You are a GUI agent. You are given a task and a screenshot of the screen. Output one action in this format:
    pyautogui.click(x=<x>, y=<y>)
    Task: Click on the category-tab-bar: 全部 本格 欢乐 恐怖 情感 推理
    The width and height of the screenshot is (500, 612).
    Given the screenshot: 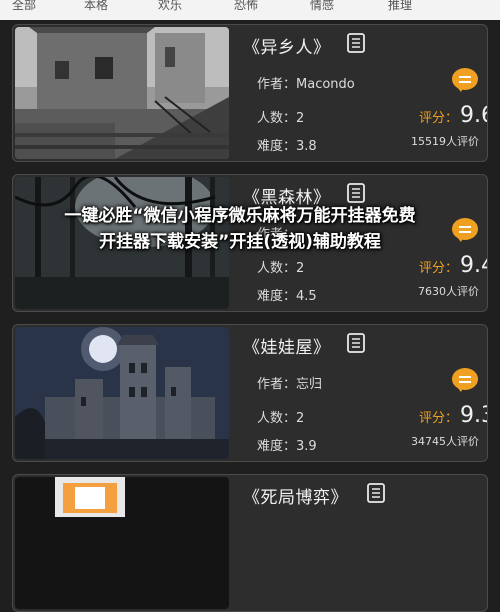 What is the action you would take?
    pyautogui.click(x=250, y=10)
    